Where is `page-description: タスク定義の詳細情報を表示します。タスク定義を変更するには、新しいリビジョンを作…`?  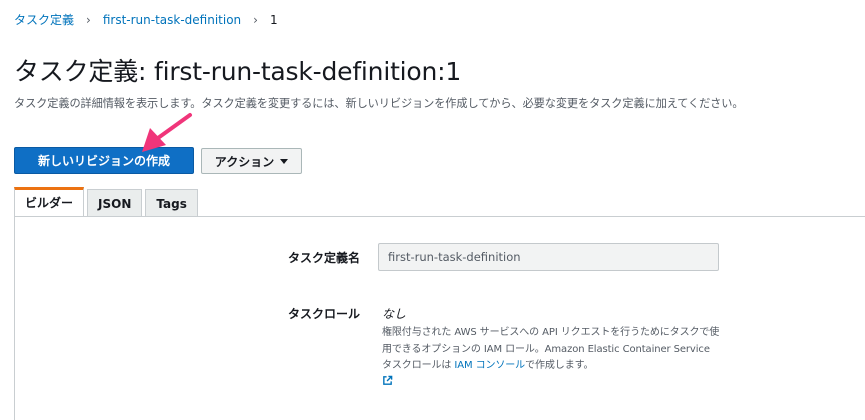
page-description: タスク定義の詳細情報を表示します。タスク定義を変更するには、新しいリビジョンを作… is located at coordinates (379, 103).